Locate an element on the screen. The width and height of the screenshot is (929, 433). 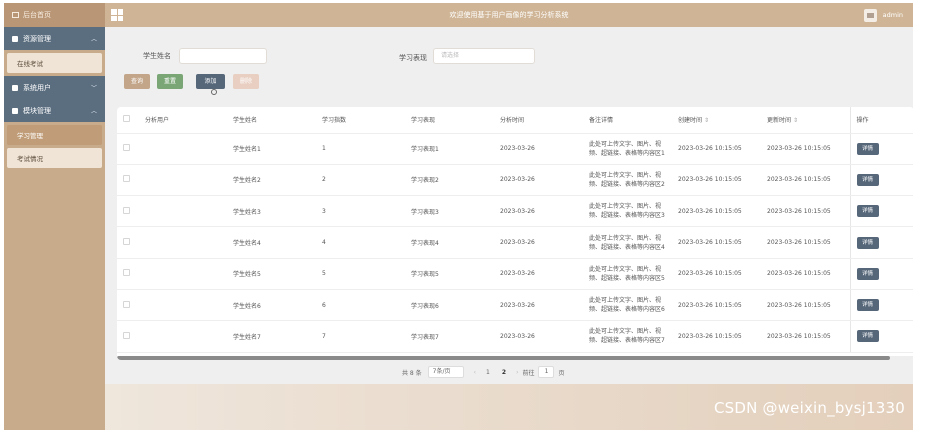
page-number: 1 is located at coordinates (488, 372).